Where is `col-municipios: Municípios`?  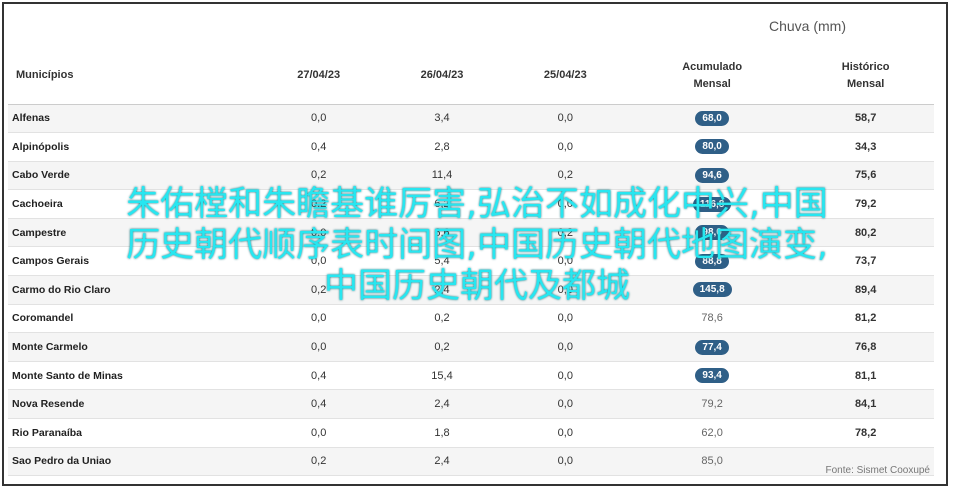 col-municipios: Municípios is located at coordinates (132, 76).